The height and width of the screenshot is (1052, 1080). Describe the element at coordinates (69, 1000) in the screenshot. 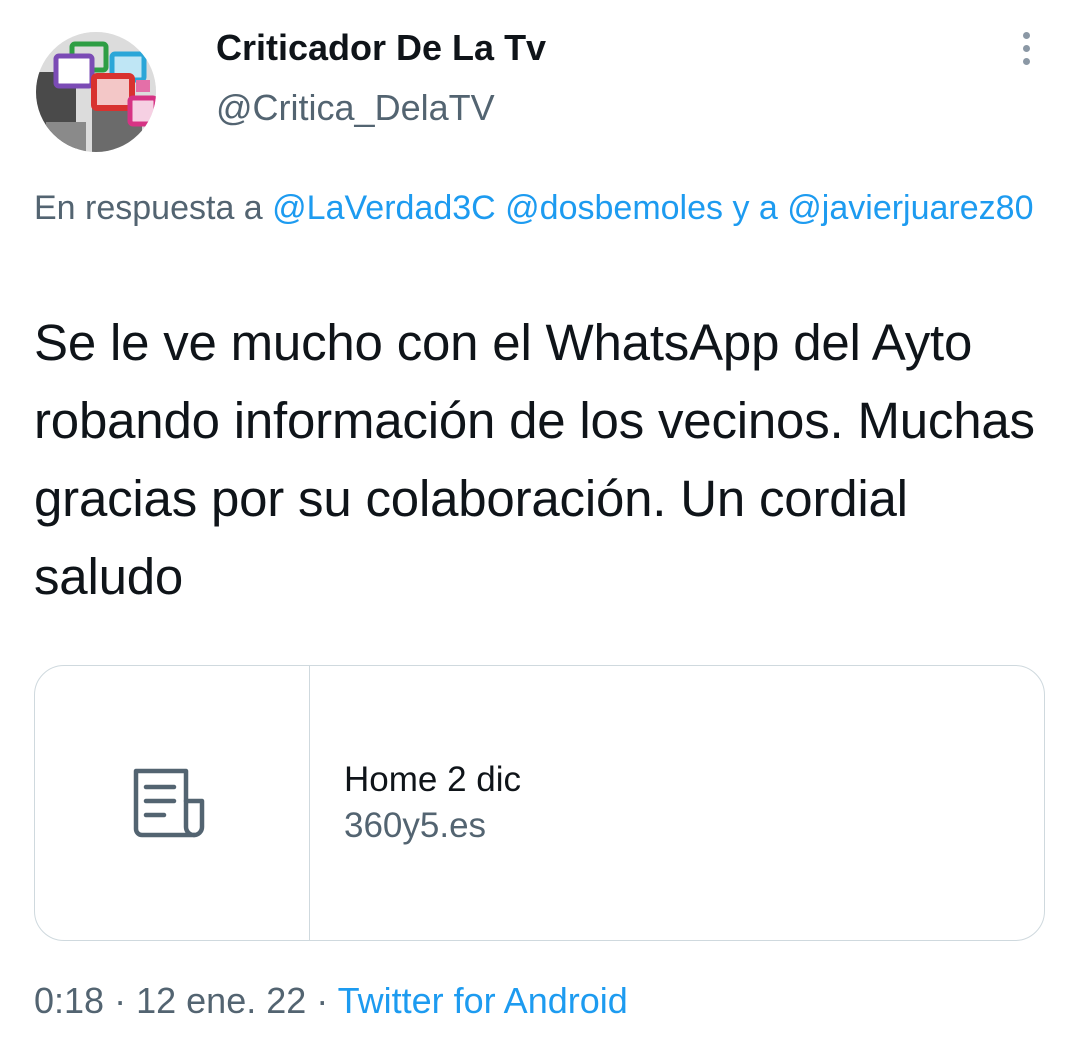

I see `tweet-time: 0:18` at that location.